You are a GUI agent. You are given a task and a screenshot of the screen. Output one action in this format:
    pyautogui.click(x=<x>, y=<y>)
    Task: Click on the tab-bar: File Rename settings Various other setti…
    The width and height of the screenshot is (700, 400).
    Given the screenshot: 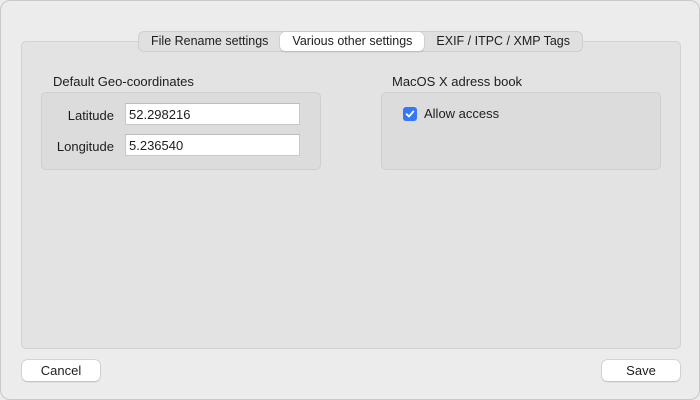 What is the action you would take?
    pyautogui.click(x=361, y=41)
    